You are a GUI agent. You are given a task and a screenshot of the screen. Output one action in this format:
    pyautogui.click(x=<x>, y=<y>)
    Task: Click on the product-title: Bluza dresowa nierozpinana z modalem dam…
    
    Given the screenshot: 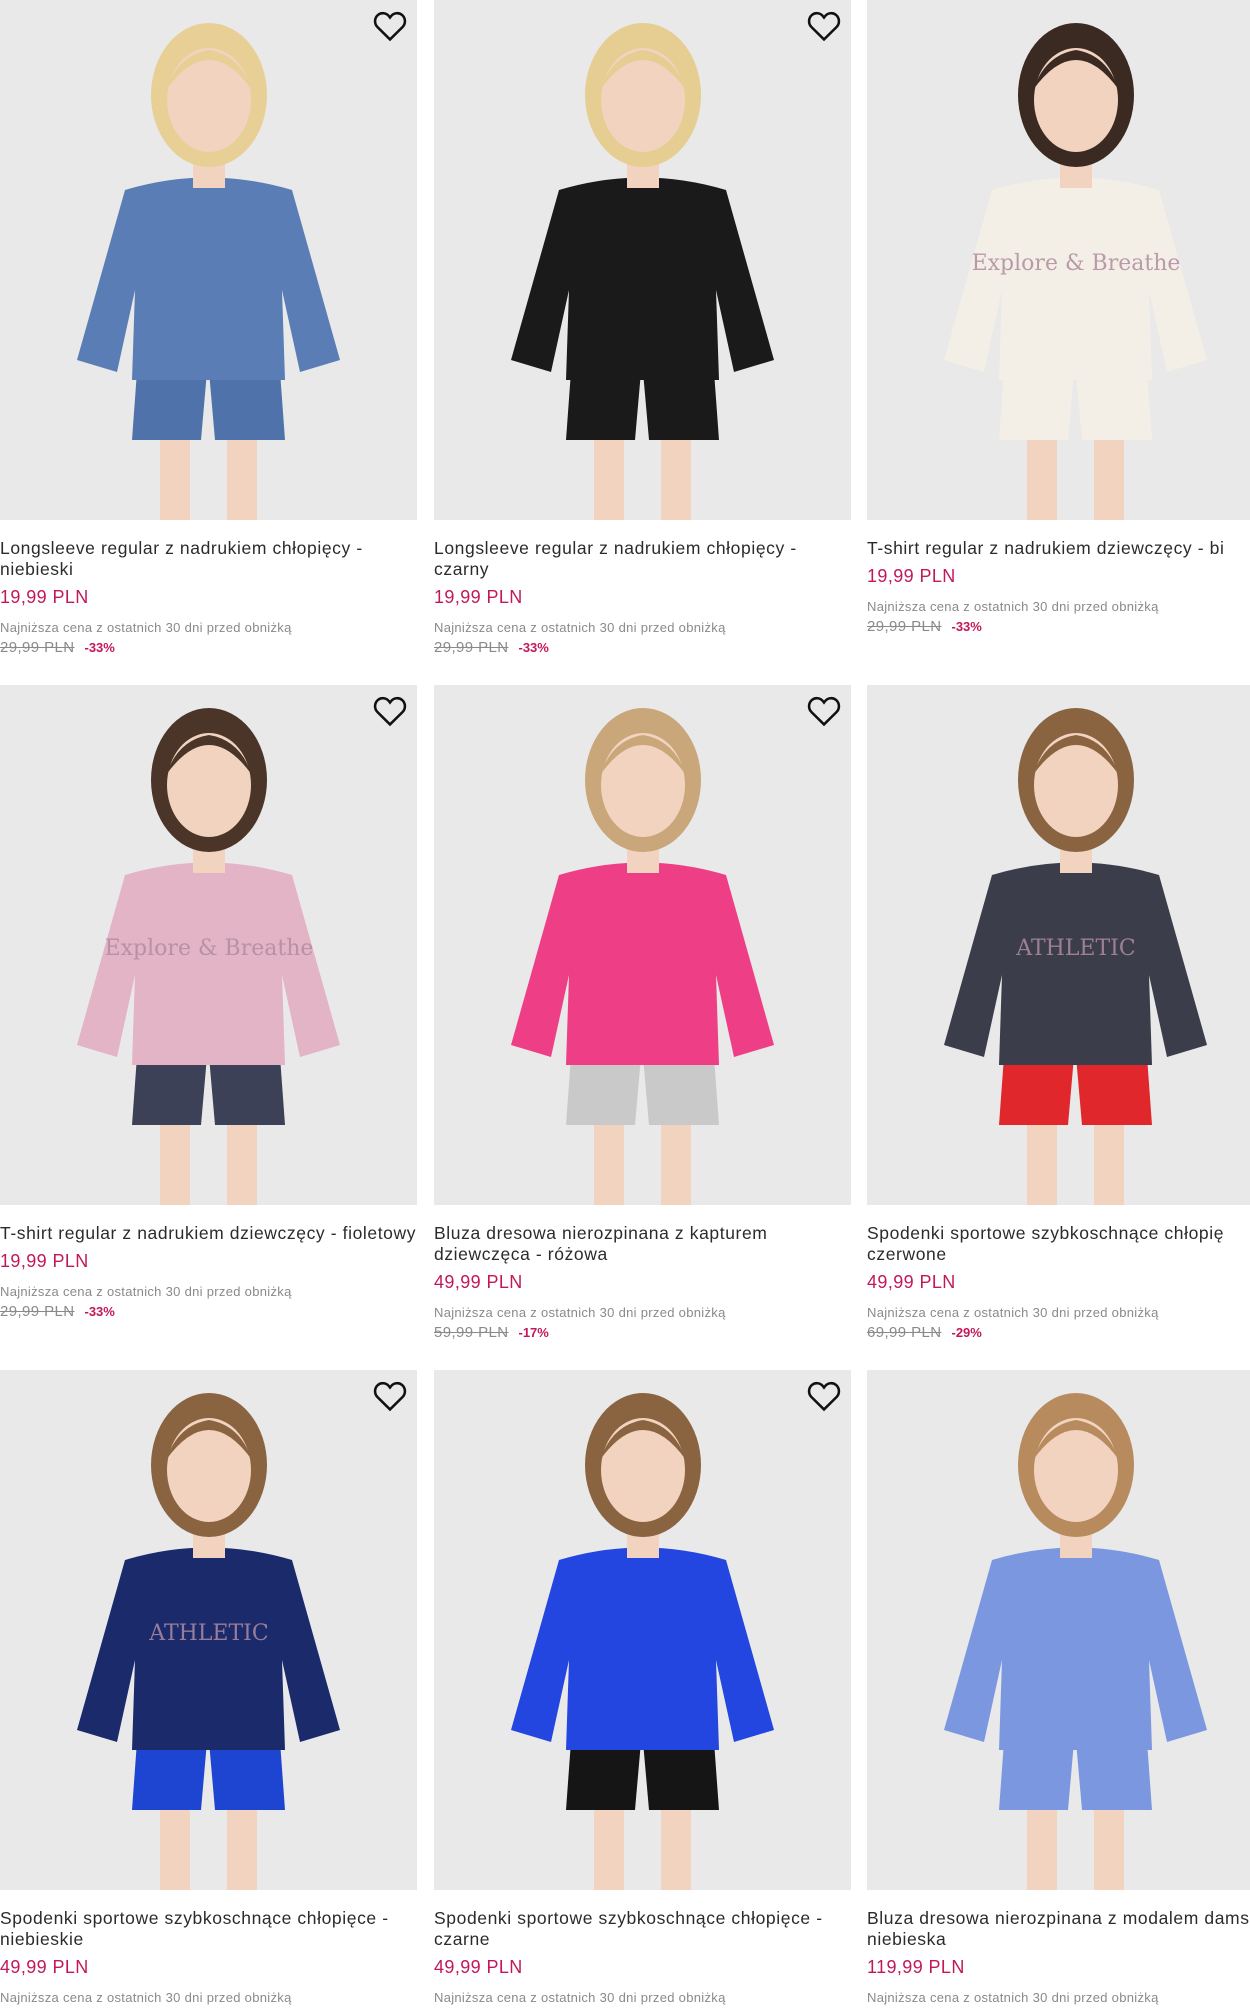 What is the action you would take?
    pyautogui.click(x=1058, y=1929)
    